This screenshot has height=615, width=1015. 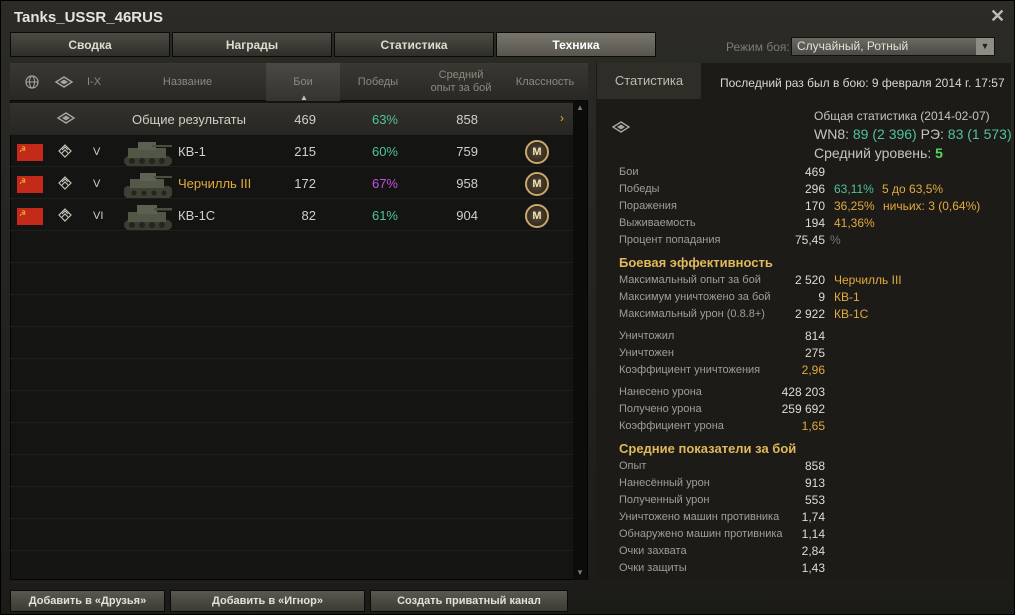 What do you see at coordinates (467, 151) in the screenshot?
I see `row-avg-xp: 759` at bounding box center [467, 151].